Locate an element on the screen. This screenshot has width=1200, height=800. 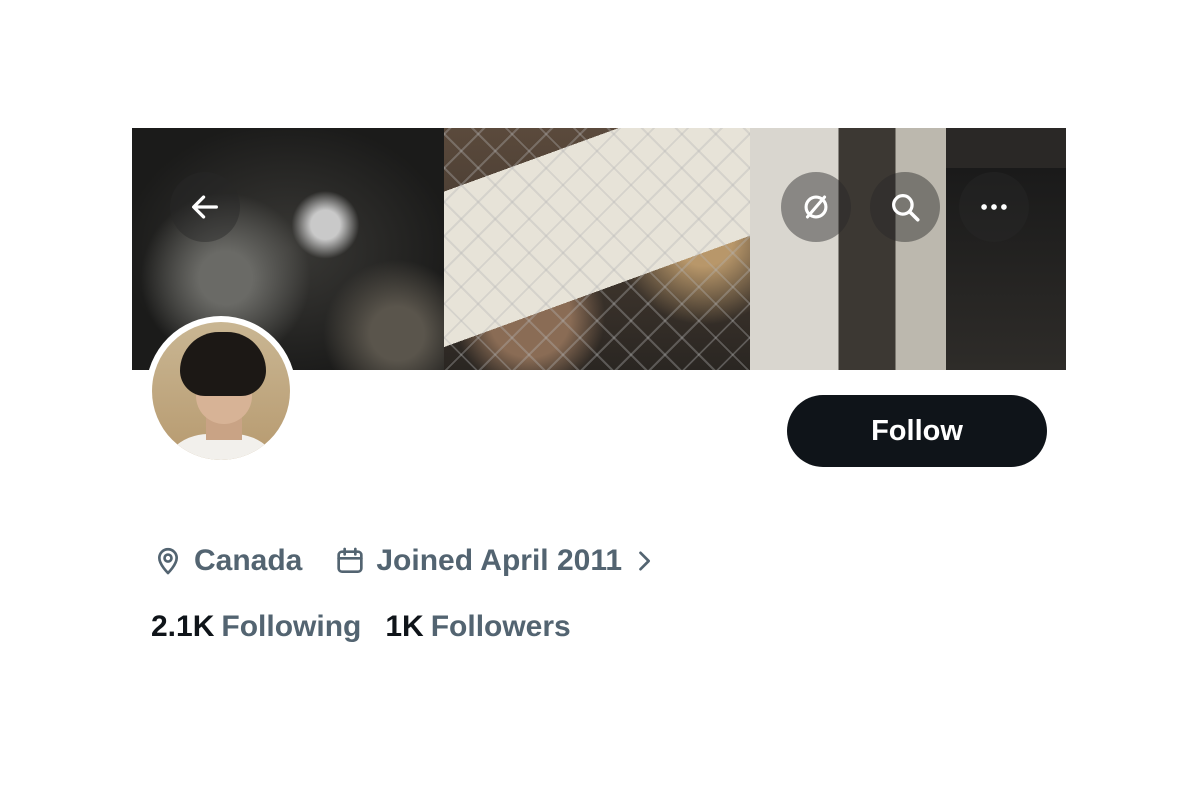
followers-label: Followers is located at coordinates (500, 626).